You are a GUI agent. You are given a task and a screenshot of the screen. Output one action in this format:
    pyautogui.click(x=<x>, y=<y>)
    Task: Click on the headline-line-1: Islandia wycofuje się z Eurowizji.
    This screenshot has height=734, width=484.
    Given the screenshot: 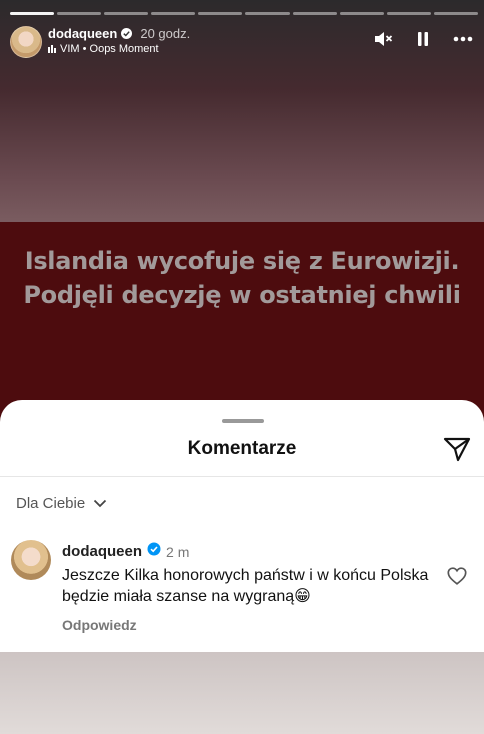 What is the action you would take?
    pyautogui.click(x=242, y=261)
    